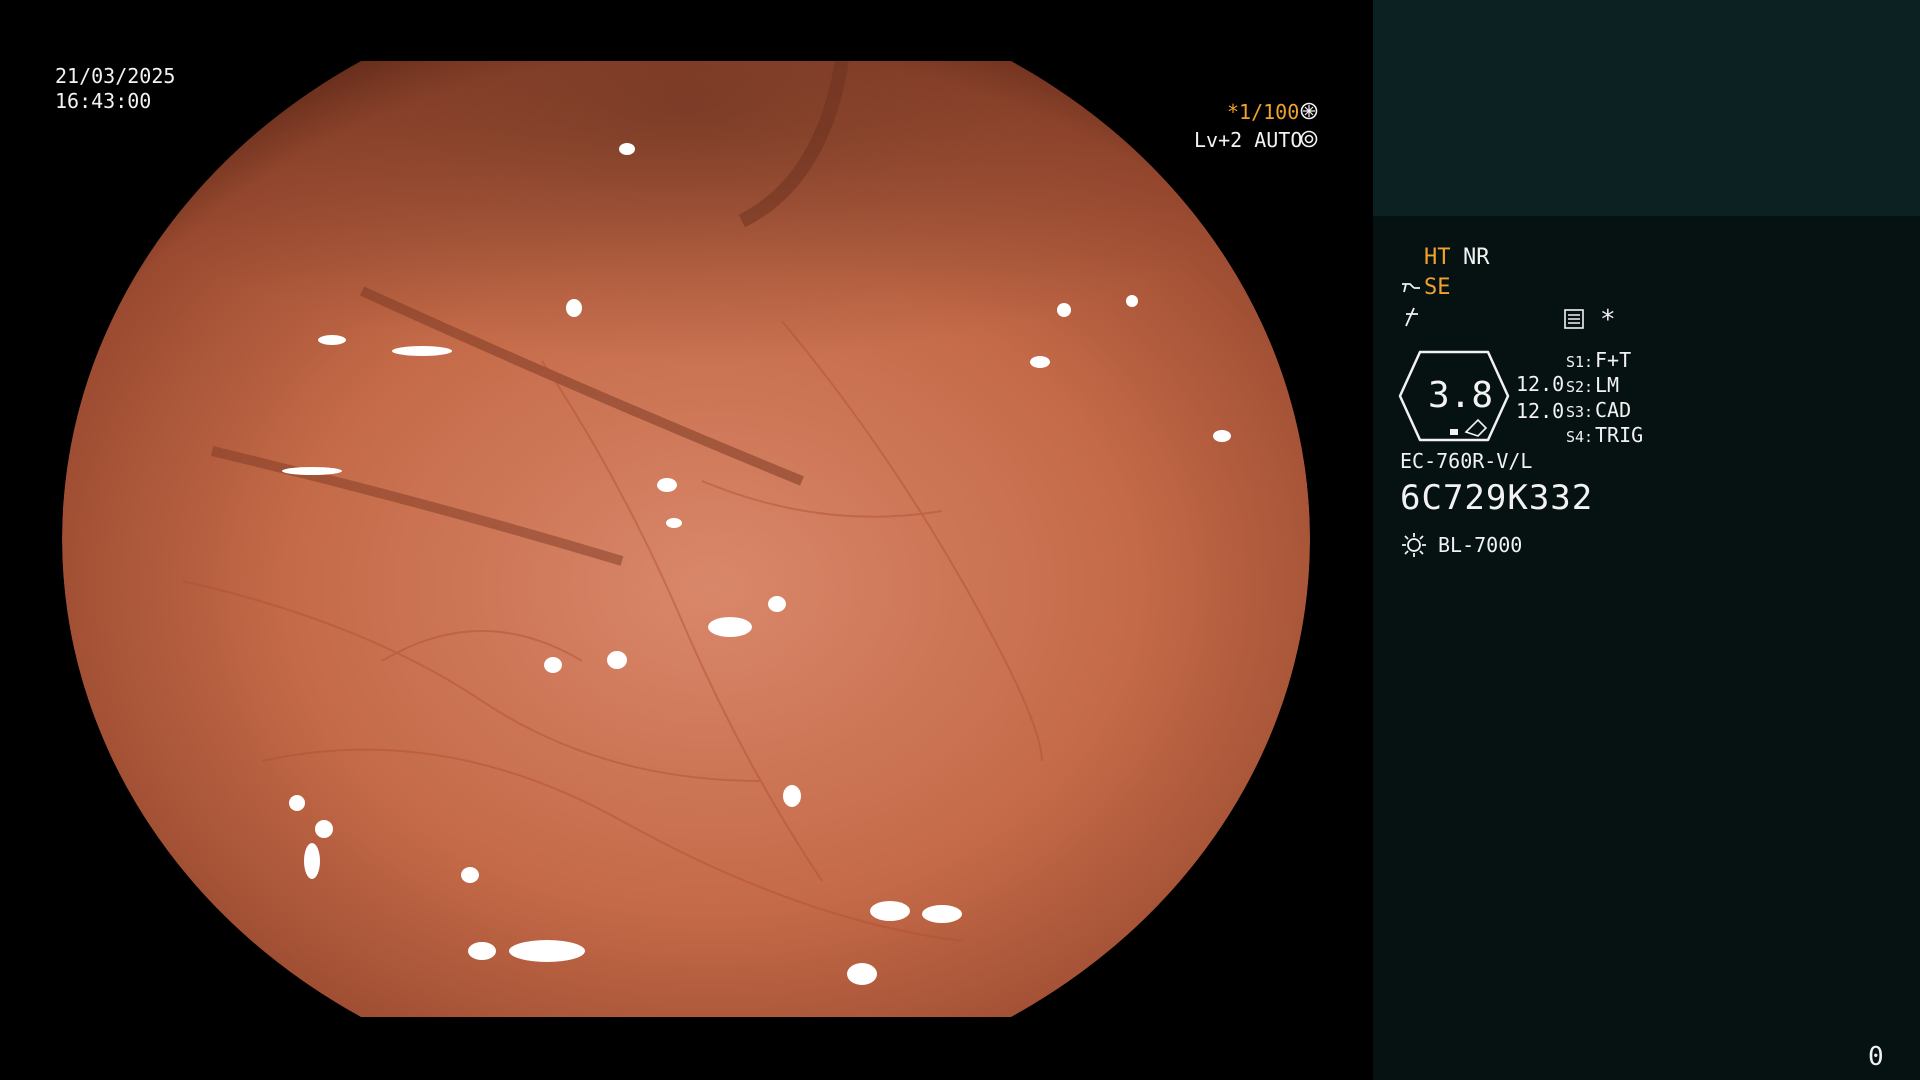 The height and width of the screenshot is (1080, 1920). I want to click on switch-value-4: TRIG, so click(1619, 435).